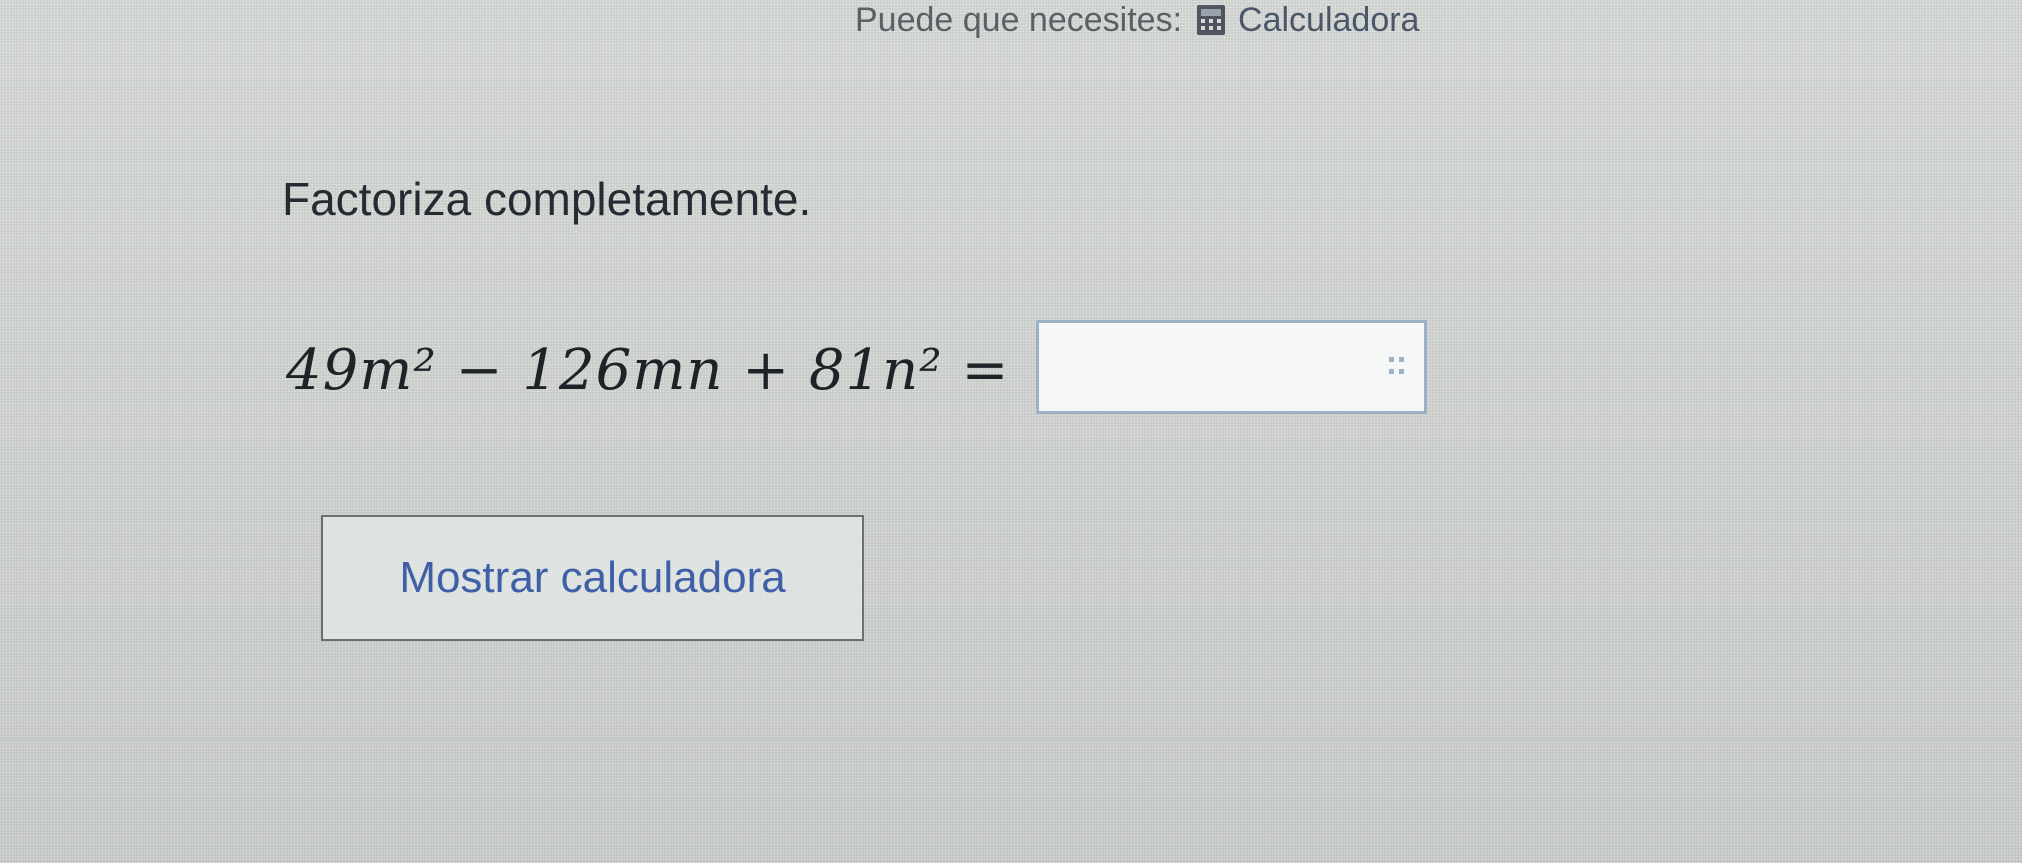 The height and width of the screenshot is (863, 2022). I want to click on calculator-link-label: Calculadora, so click(1329, 19).